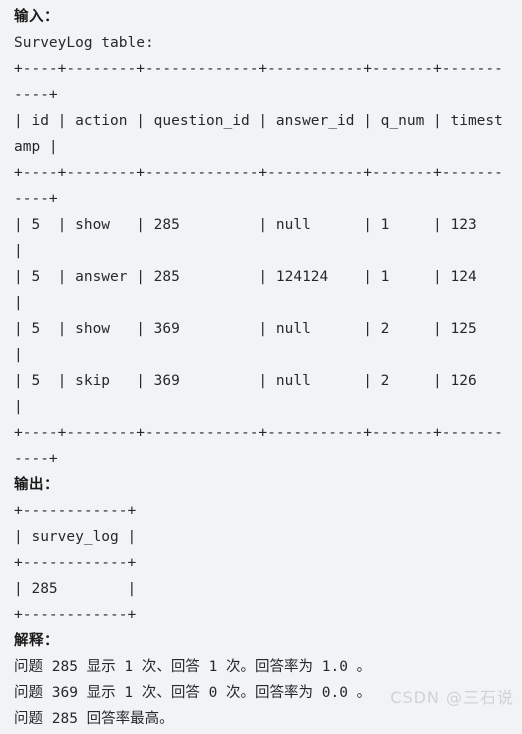 The height and width of the screenshot is (734, 522). Describe the element at coordinates (36, 17) in the screenshot. I see `input-heading: 输入：` at that location.